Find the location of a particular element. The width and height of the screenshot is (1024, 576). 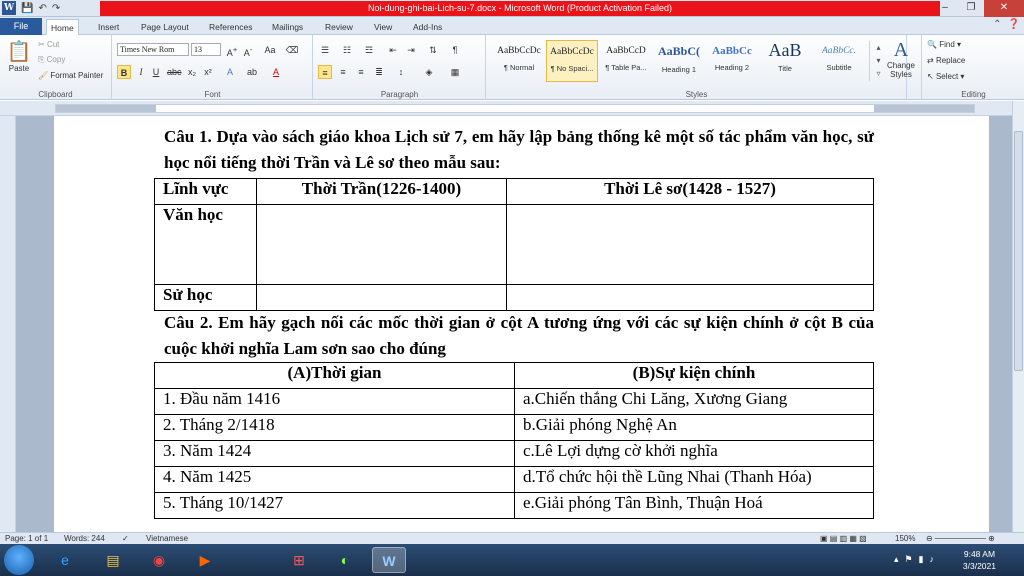

font-group-label: Font is located at coordinates (212, 94).